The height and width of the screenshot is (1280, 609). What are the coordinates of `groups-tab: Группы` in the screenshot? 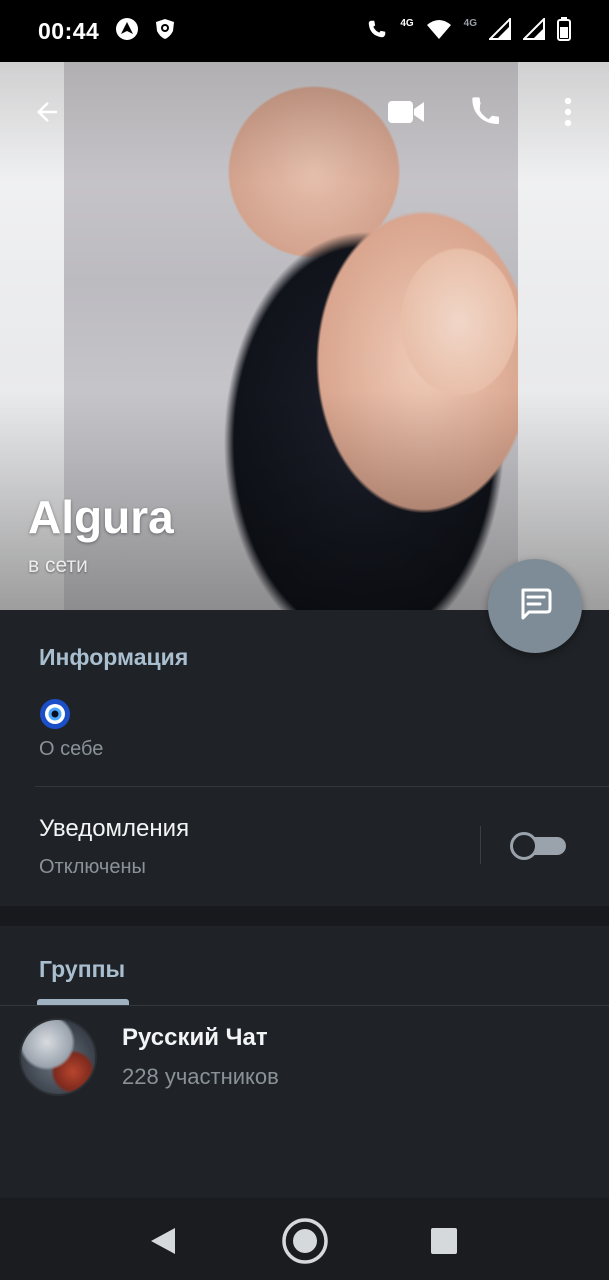 It's located at (82, 969).